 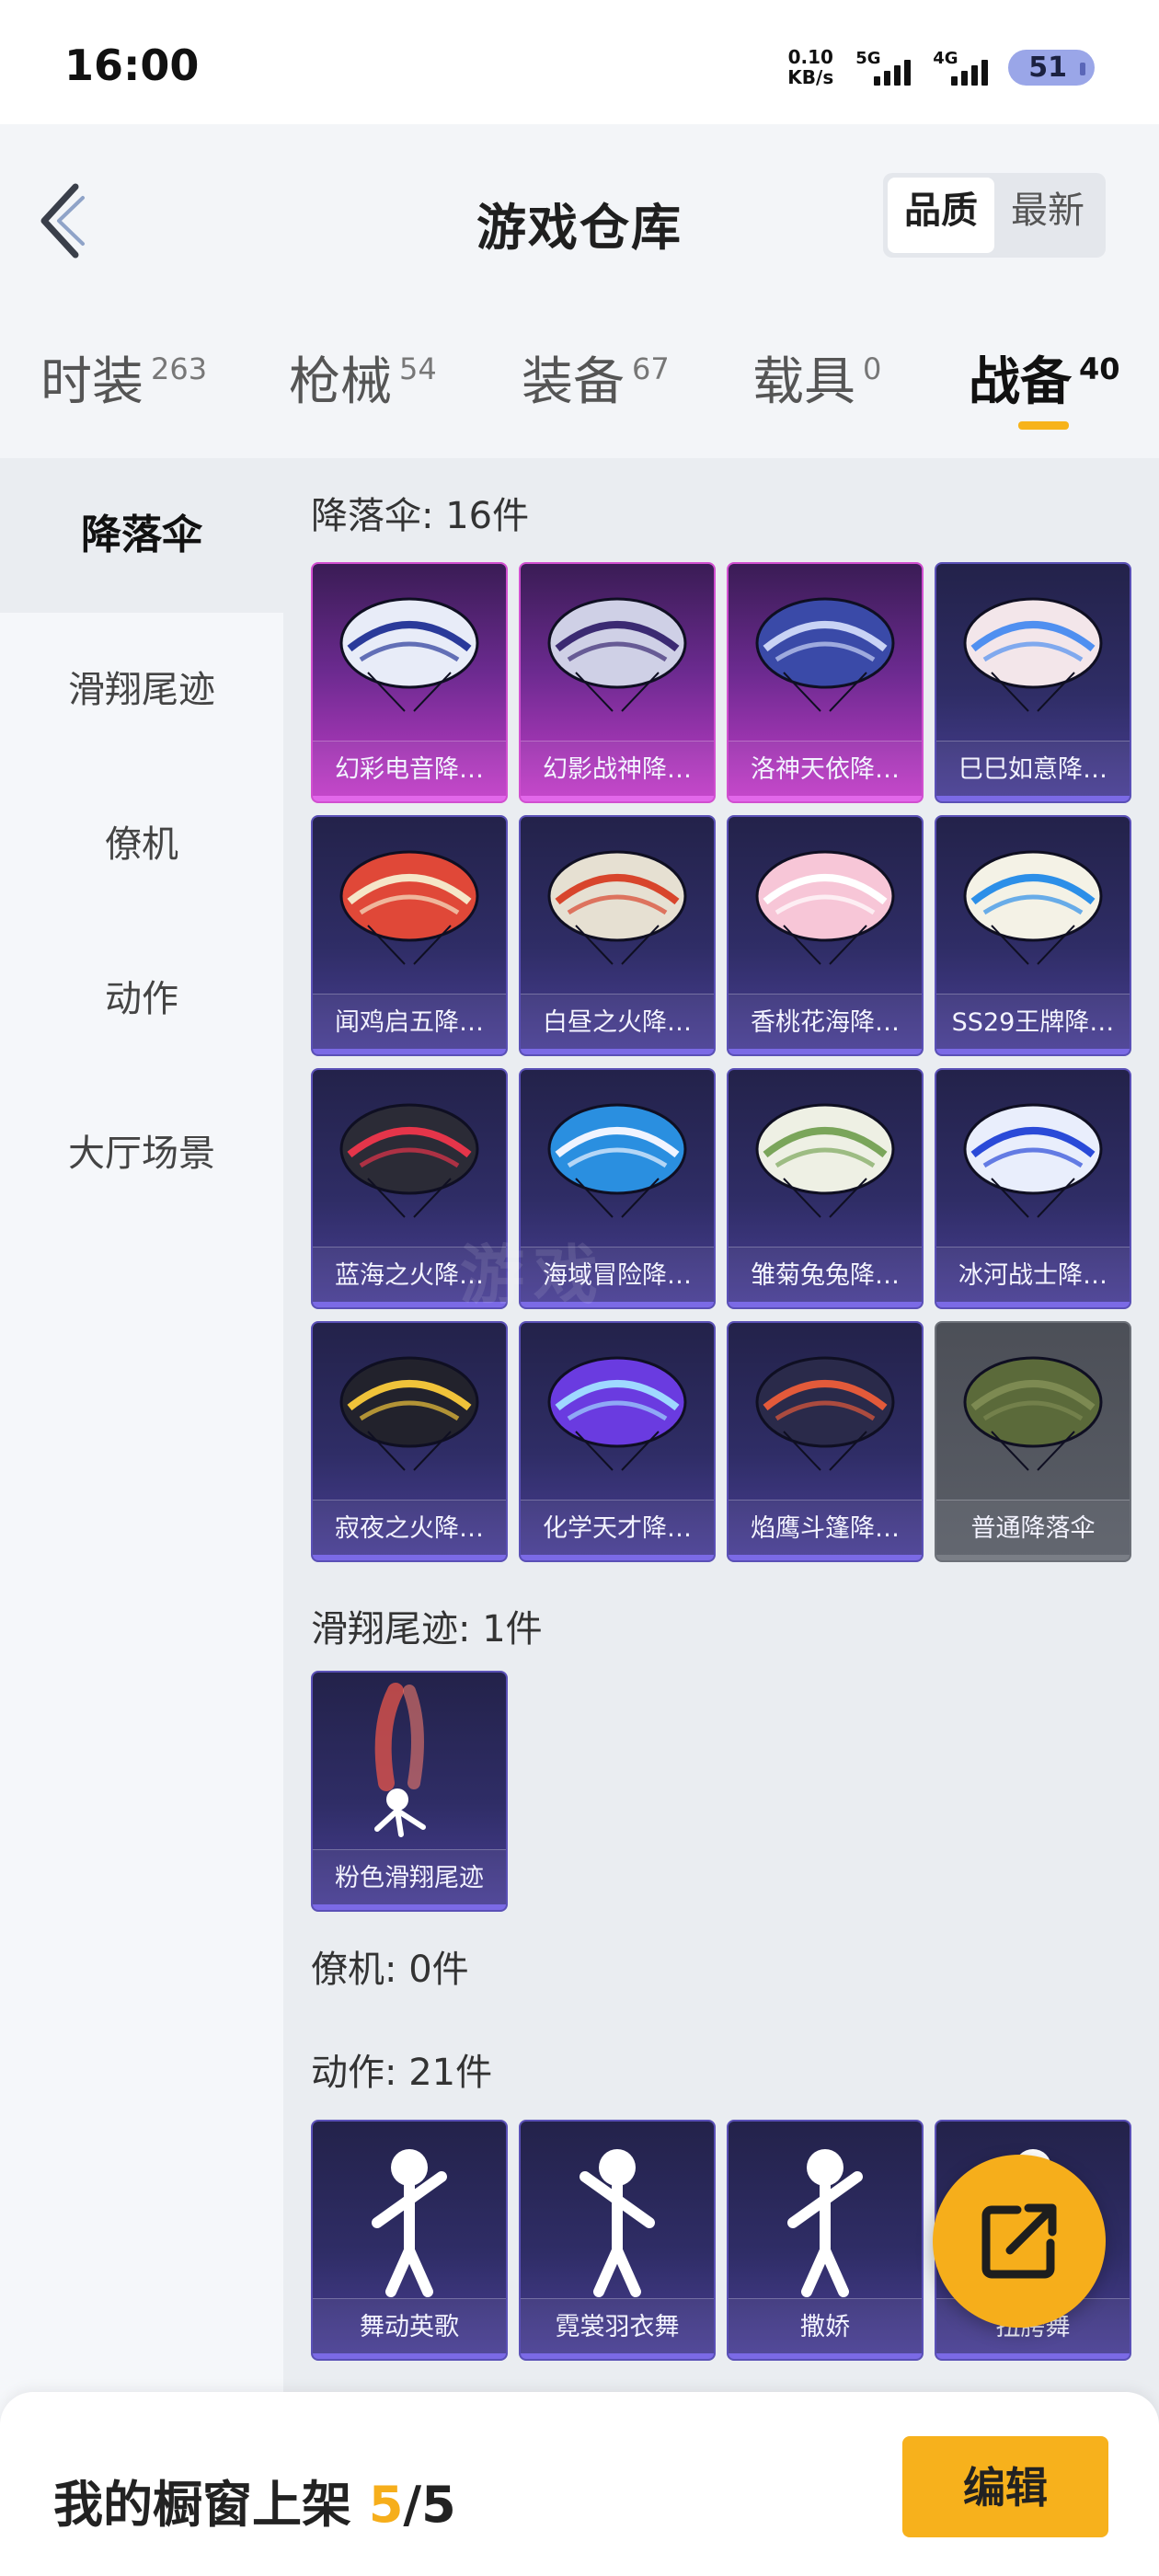 What do you see at coordinates (179, 369) in the screenshot?
I see `tab-count: 263` at bounding box center [179, 369].